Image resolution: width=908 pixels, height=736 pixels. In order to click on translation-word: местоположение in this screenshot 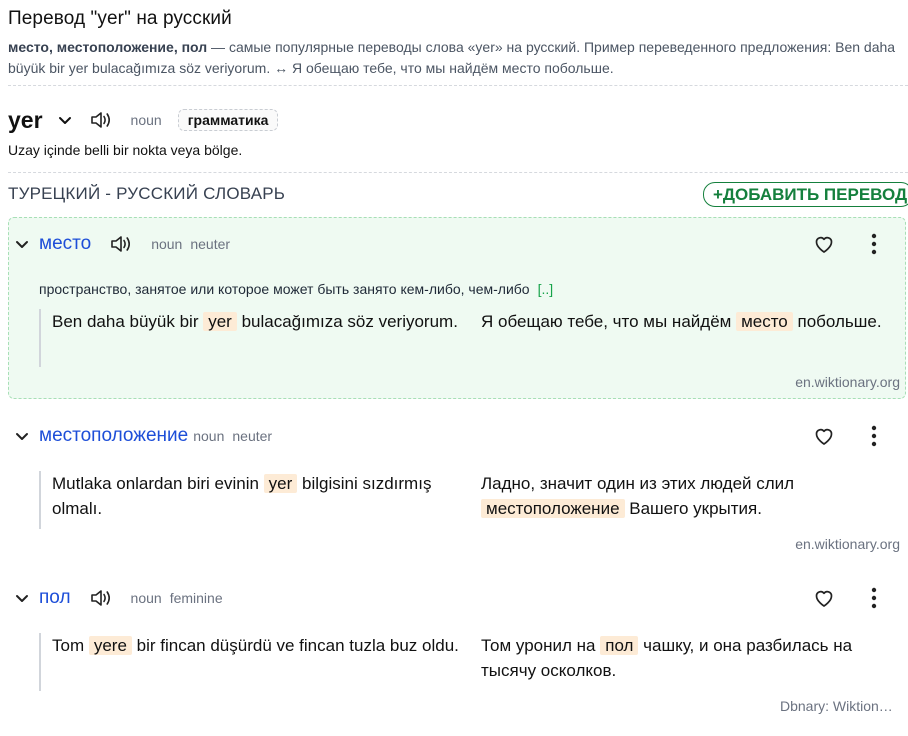, I will do `click(113, 436)`.